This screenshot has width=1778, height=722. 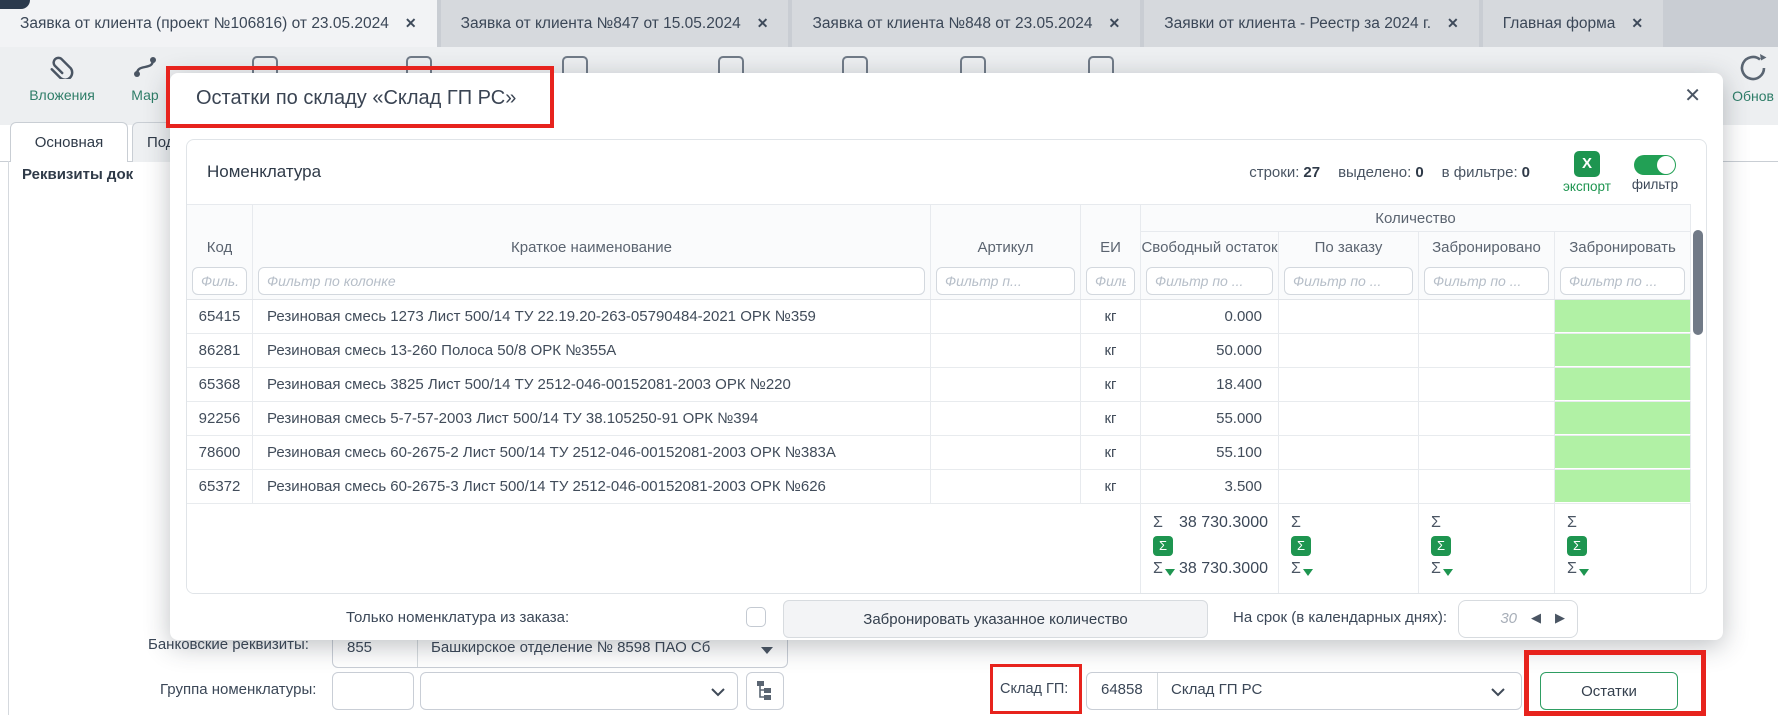 I want to click on sum-line: Σ, so click(x=1487, y=523).